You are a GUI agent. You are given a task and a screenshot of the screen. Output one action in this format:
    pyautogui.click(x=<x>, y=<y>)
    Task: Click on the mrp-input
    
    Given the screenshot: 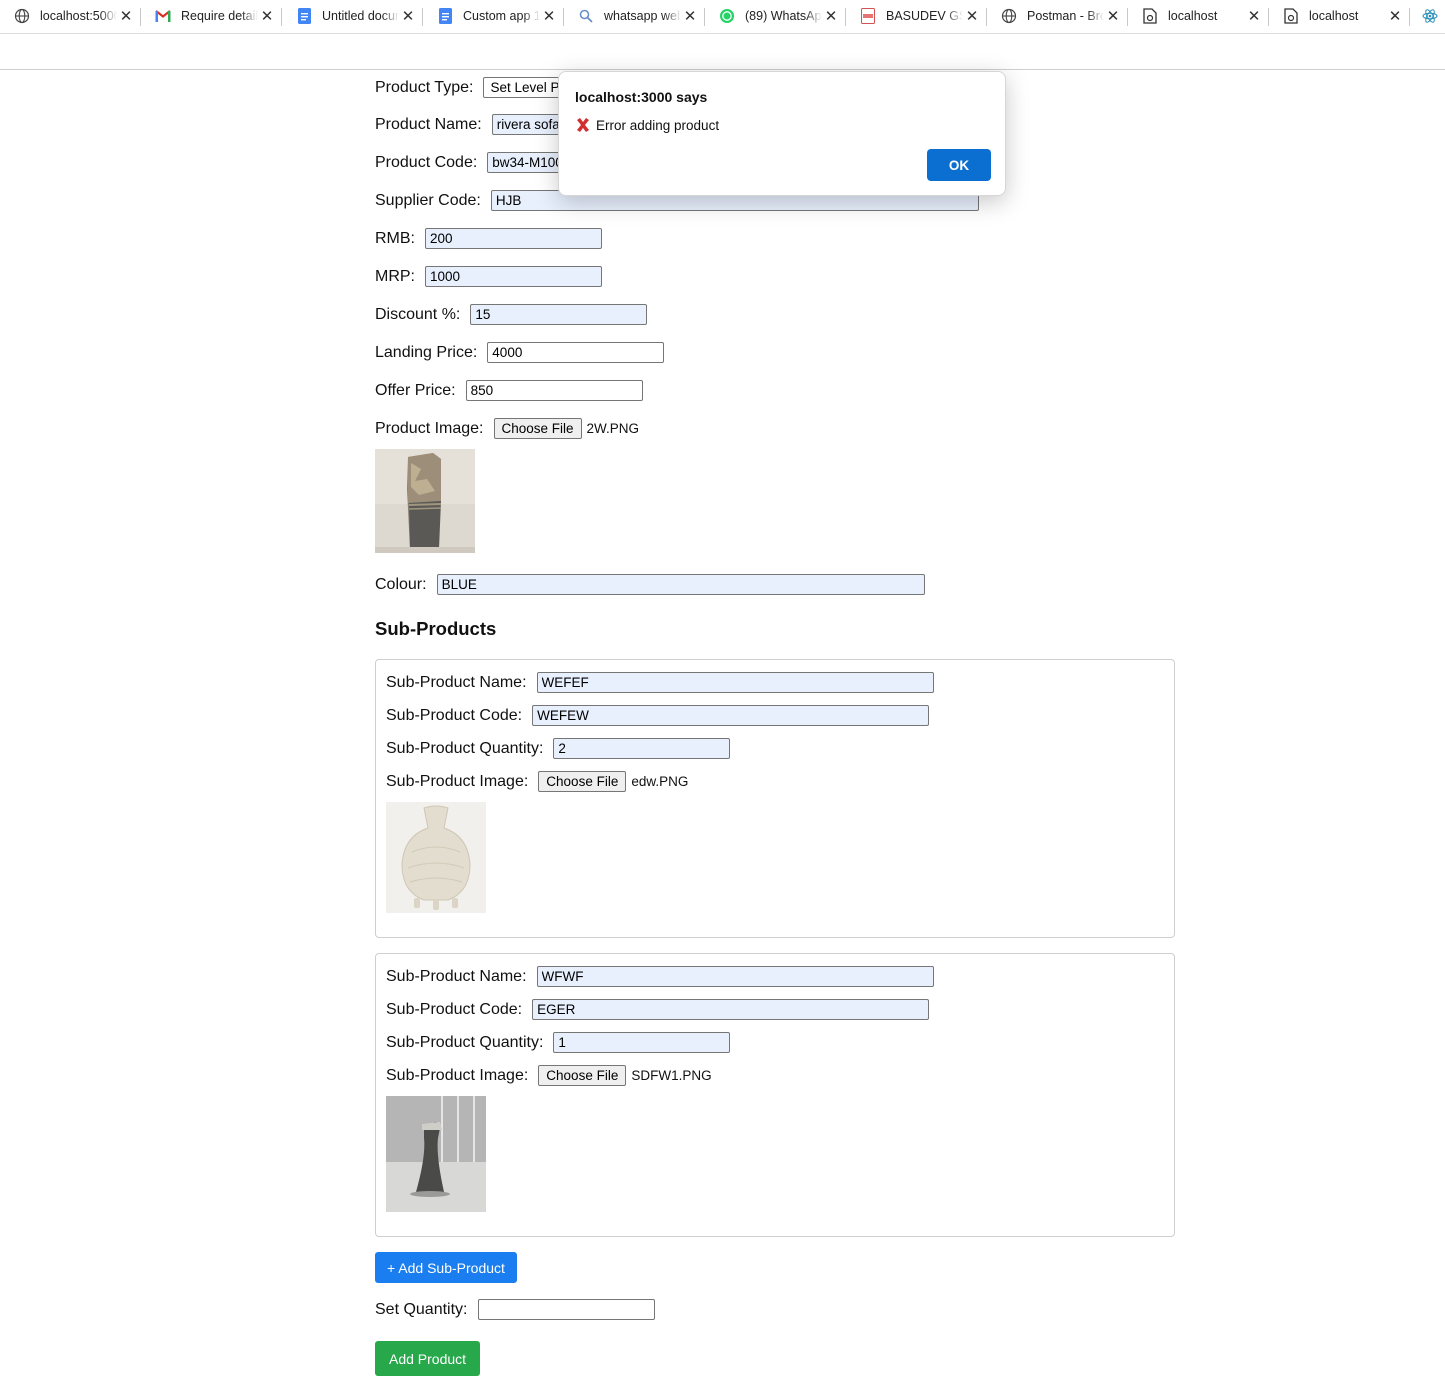 What is the action you would take?
    pyautogui.click(x=513, y=276)
    